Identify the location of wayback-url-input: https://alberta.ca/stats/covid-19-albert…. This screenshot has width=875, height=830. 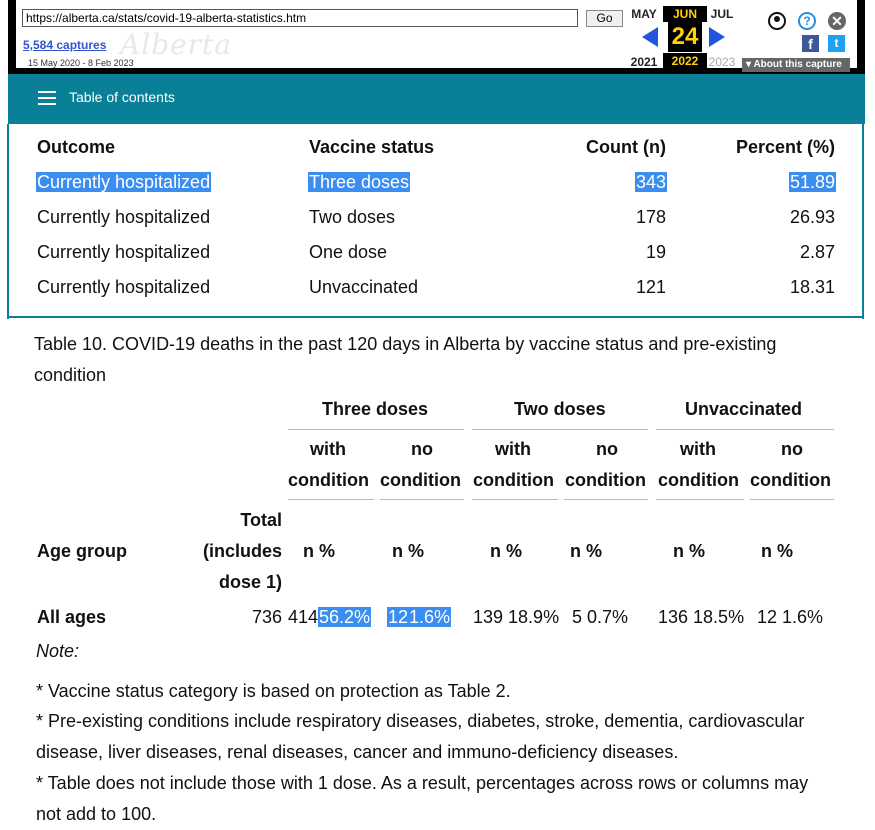
(300, 18).